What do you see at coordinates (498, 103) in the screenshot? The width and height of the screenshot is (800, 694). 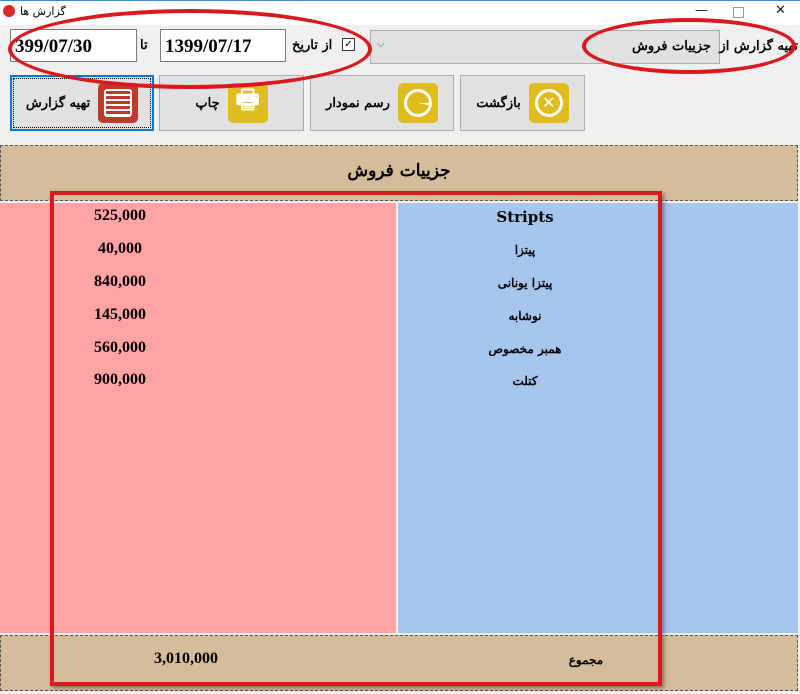 I see `back-label: بازگشت` at bounding box center [498, 103].